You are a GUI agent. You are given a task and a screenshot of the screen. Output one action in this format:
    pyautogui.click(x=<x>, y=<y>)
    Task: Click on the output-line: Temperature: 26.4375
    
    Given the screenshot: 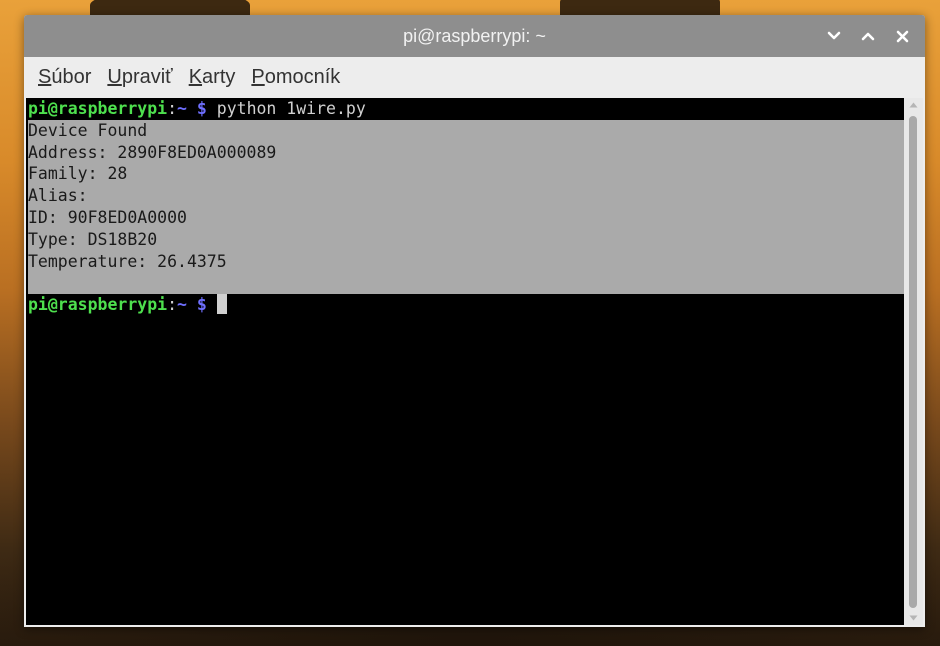 What is the action you would take?
    pyautogui.click(x=466, y=261)
    